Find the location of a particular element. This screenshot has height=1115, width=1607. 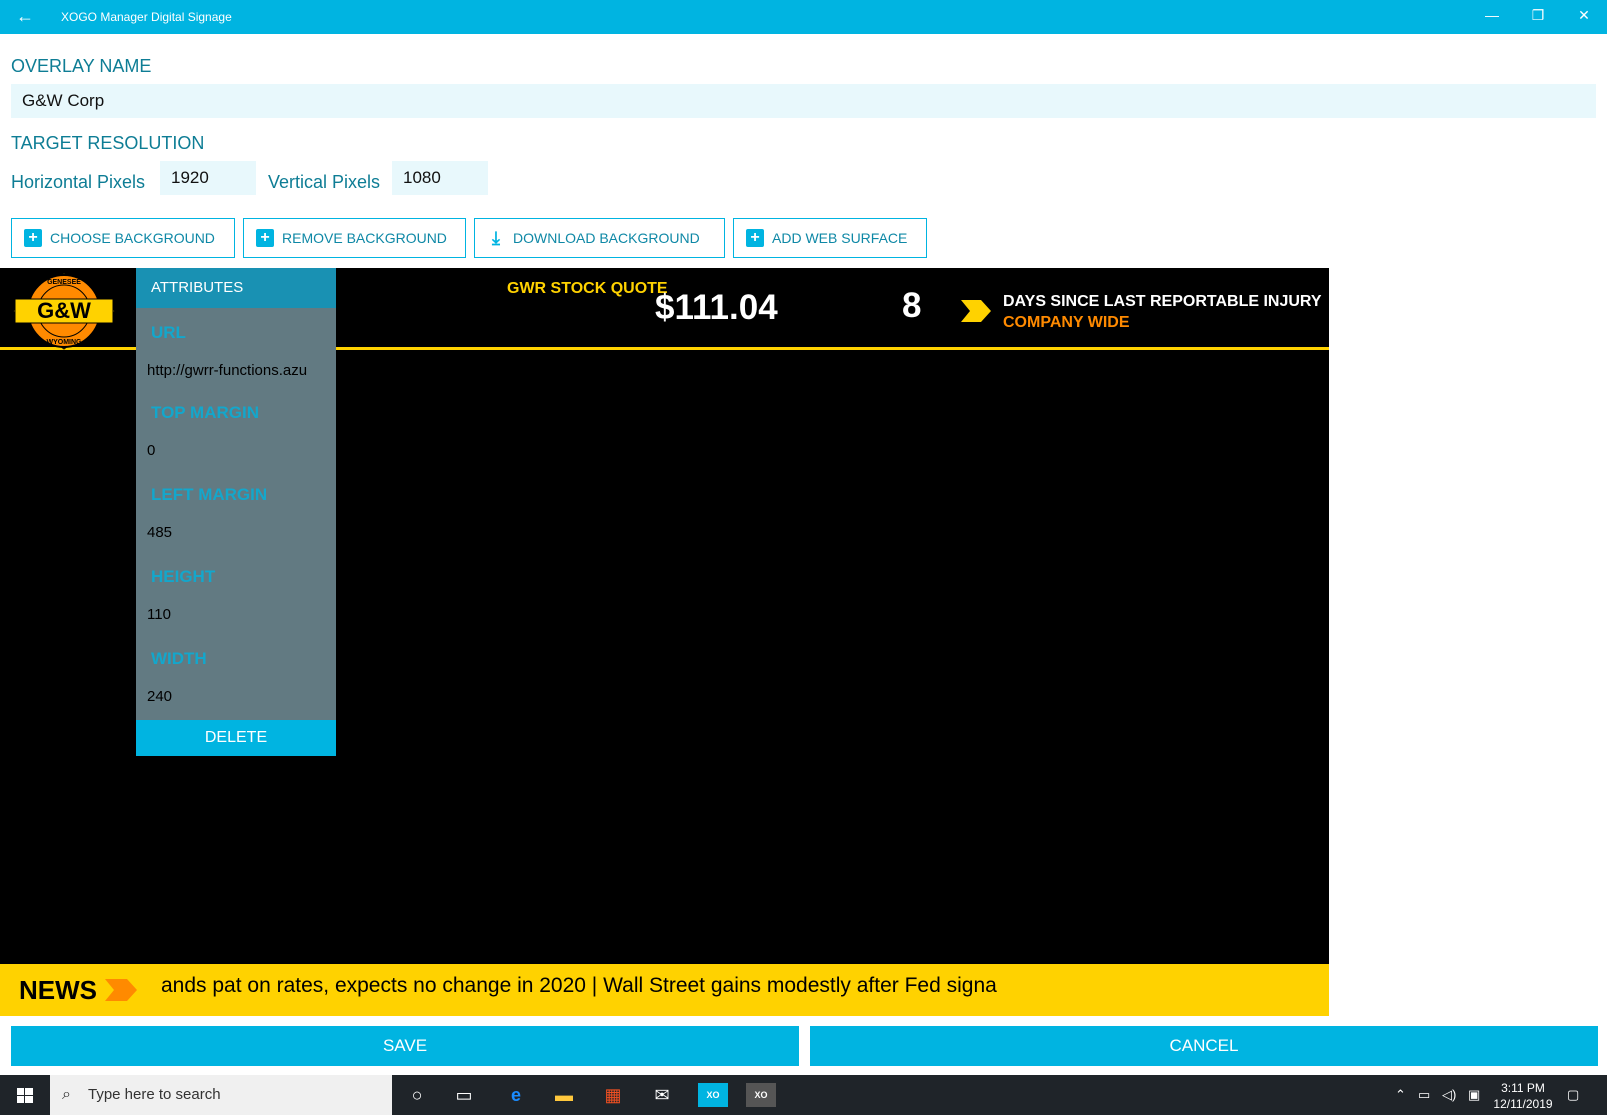

search-icon: ⌕ is located at coordinates (66, 1094).